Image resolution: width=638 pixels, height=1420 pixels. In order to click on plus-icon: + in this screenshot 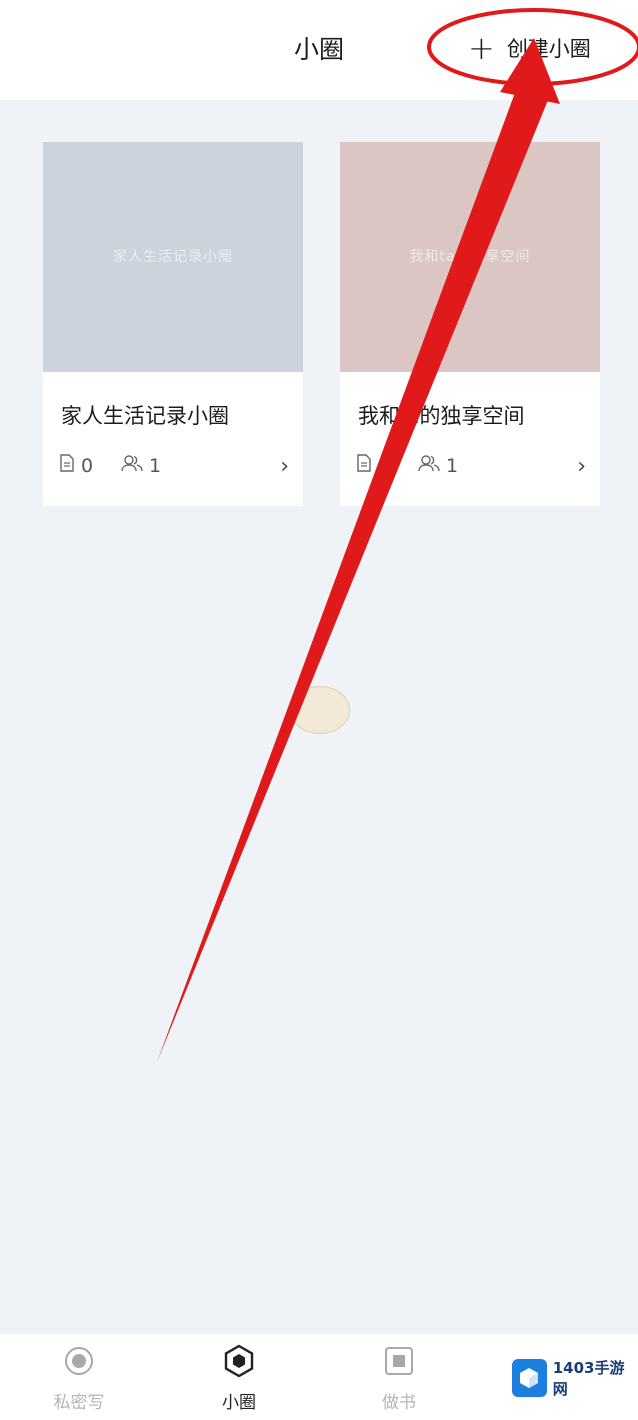, I will do `click(481, 48)`.